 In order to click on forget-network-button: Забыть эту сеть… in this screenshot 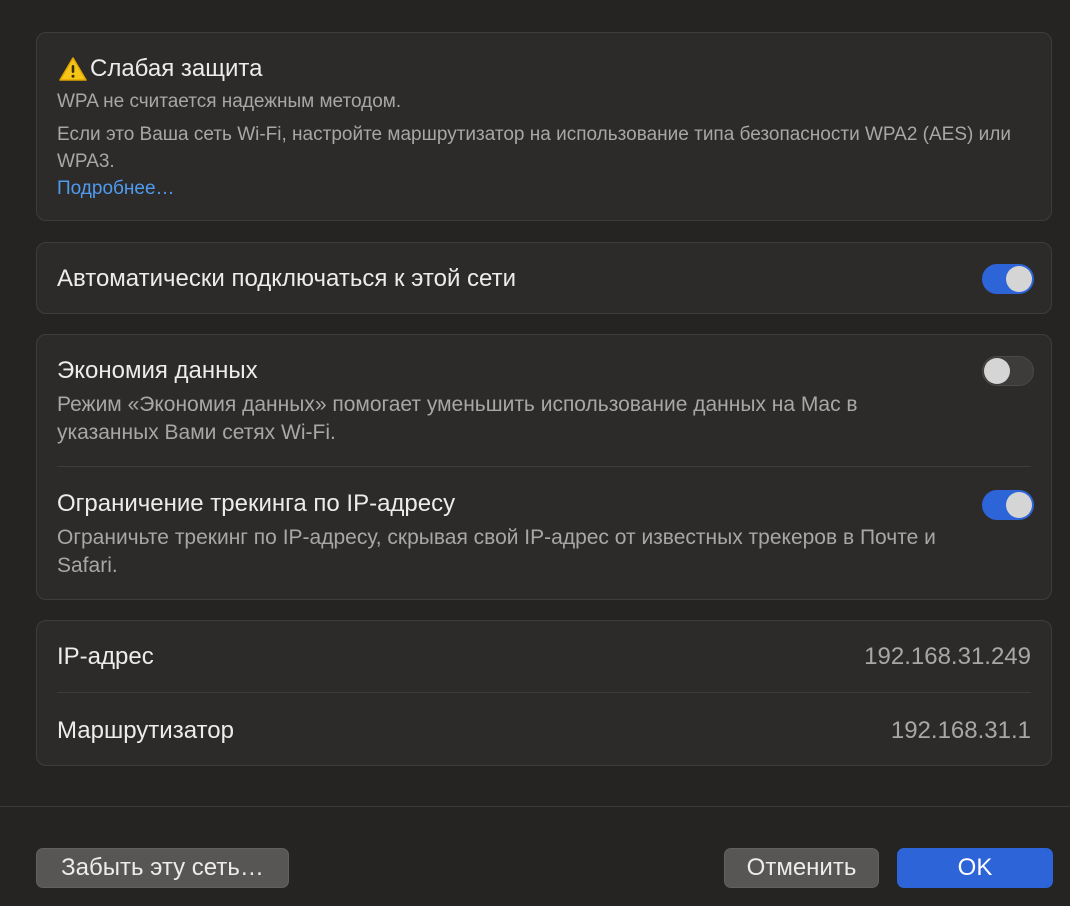, I will do `click(162, 868)`.